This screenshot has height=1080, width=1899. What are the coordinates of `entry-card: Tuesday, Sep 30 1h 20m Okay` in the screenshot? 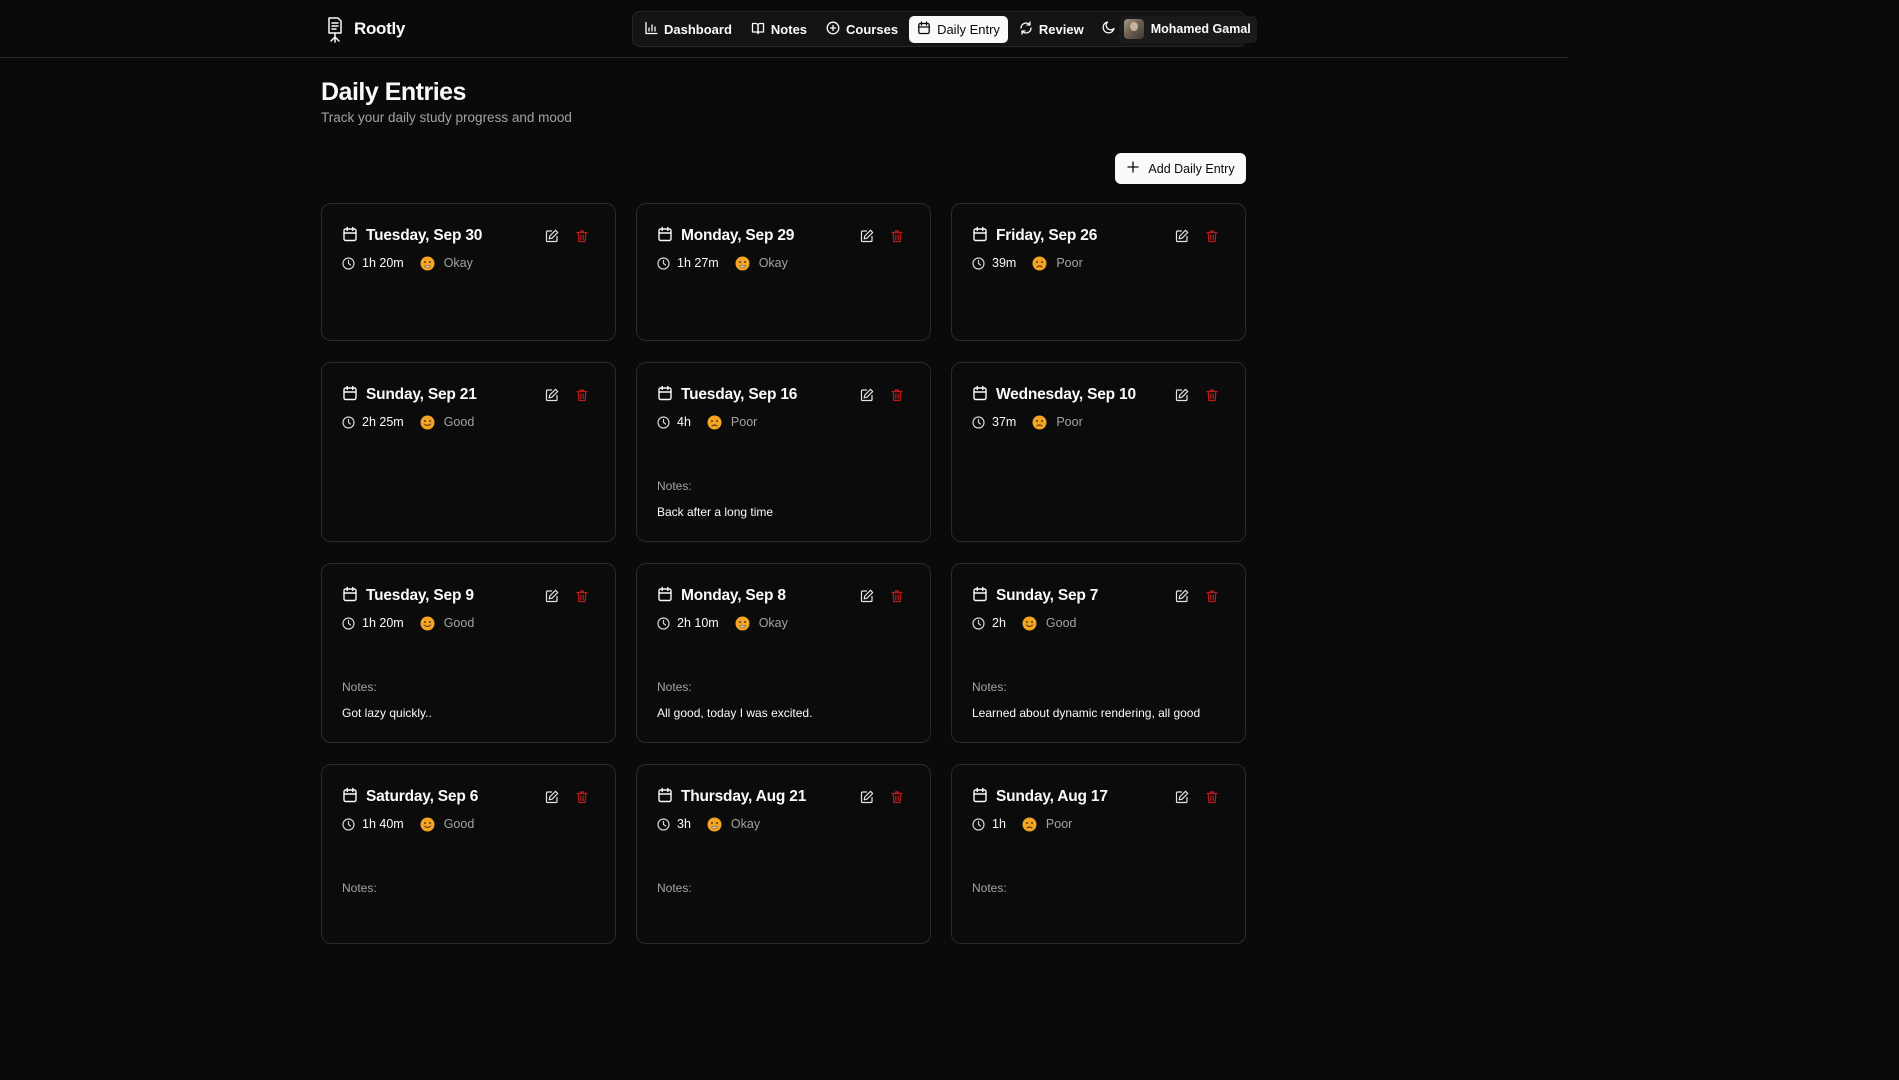 It's located at (468, 272).